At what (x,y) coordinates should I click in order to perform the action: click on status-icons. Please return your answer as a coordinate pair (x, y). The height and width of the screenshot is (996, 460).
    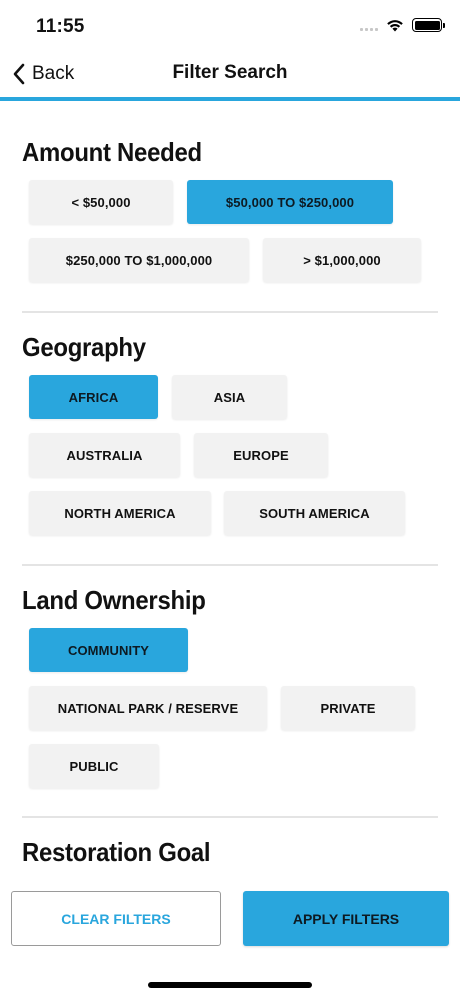
    Looking at the image, I should click on (402, 25).